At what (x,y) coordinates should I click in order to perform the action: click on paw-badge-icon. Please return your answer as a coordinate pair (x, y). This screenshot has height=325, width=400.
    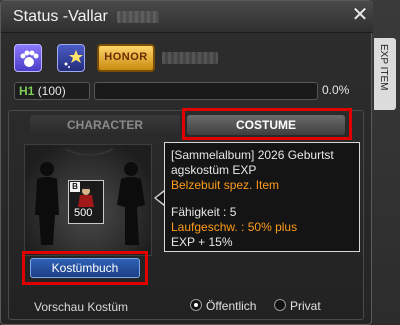
    Looking at the image, I should click on (28, 58).